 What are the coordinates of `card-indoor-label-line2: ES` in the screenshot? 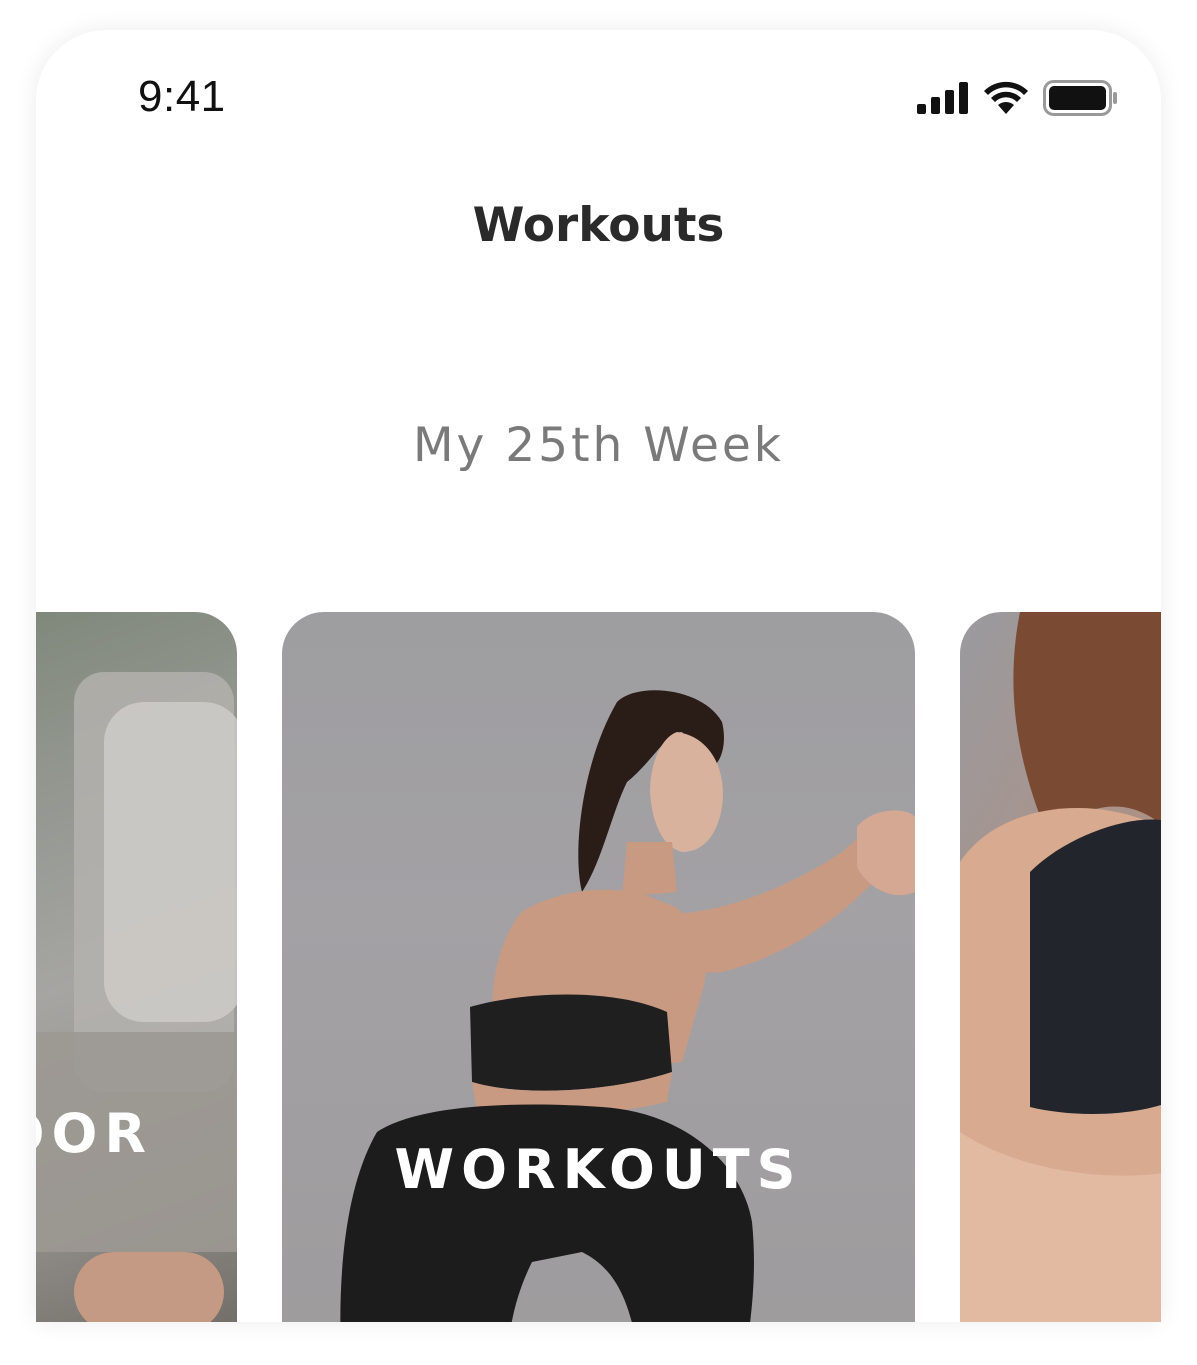 It's located at (94, 1210).